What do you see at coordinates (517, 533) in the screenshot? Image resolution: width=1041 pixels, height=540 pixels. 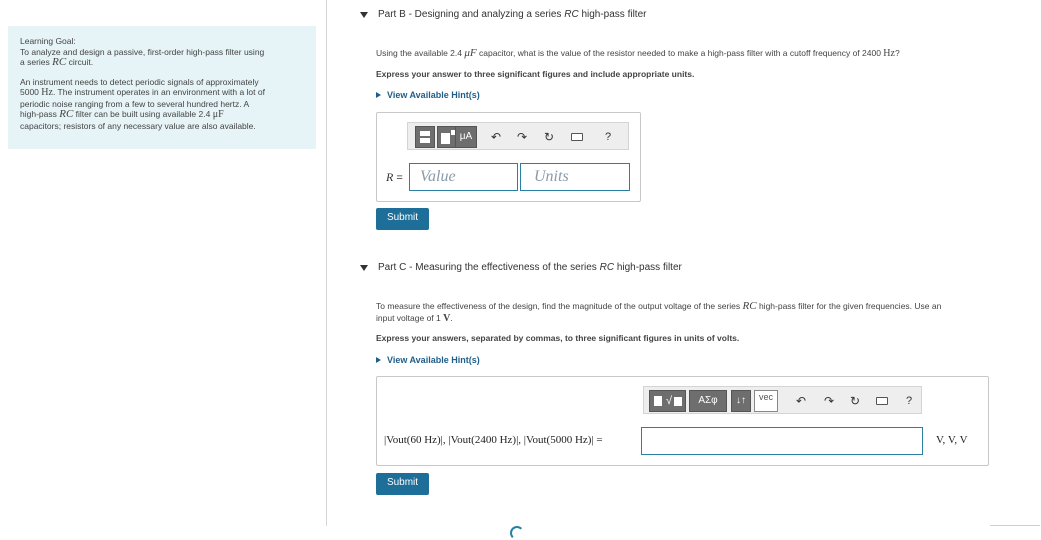 I see `loading-spinner-icon` at bounding box center [517, 533].